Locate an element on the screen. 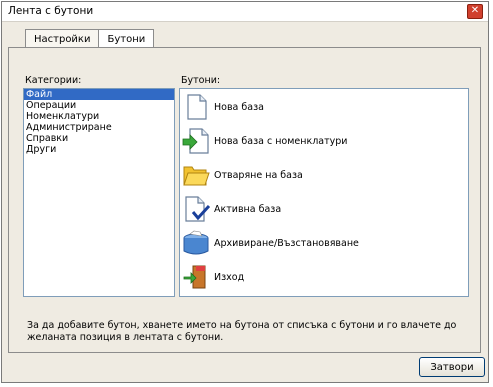 The width and height of the screenshot is (493, 387). category-item: Други is located at coordinates (99, 149).